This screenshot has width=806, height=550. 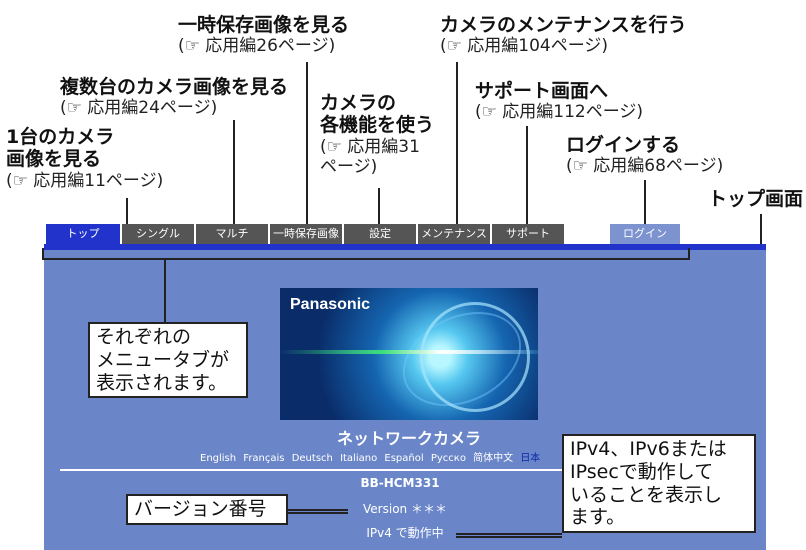 What do you see at coordinates (163, 359) in the screenshot?
I see `callout-line: メニュータブが` at bounding box center [163, 359].